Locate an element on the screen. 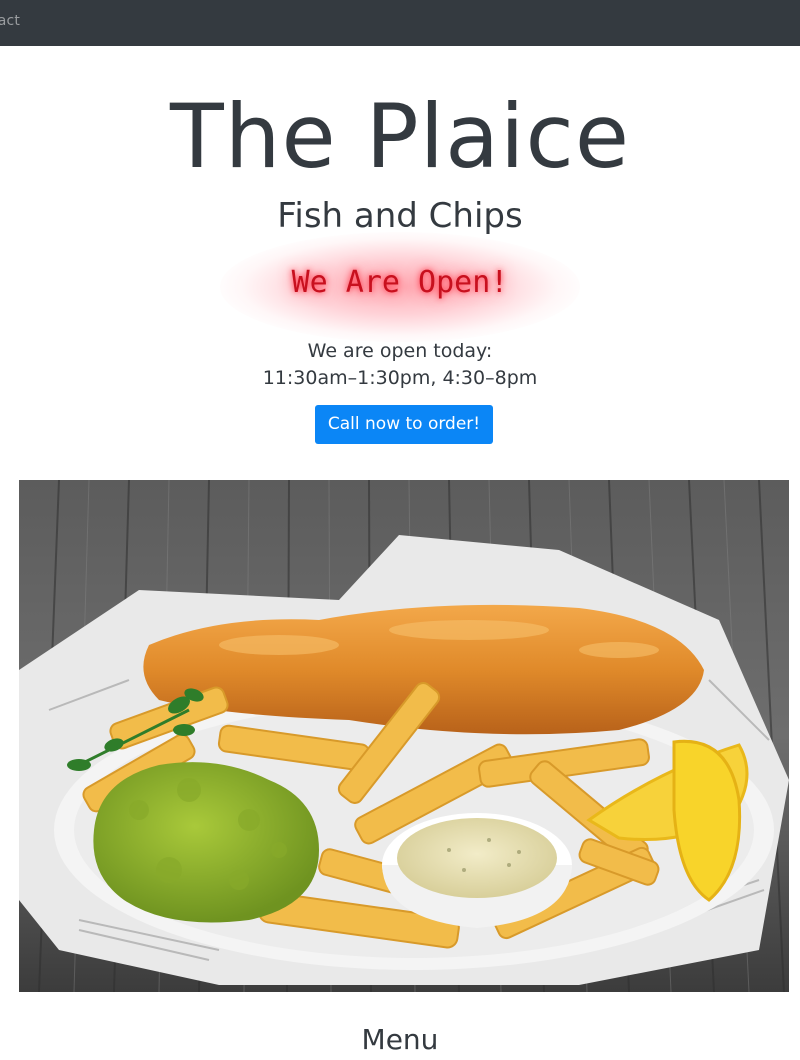 The height and width of the screenshot is (1060, 800). navbar: tact is located at coordinates (400, 23).